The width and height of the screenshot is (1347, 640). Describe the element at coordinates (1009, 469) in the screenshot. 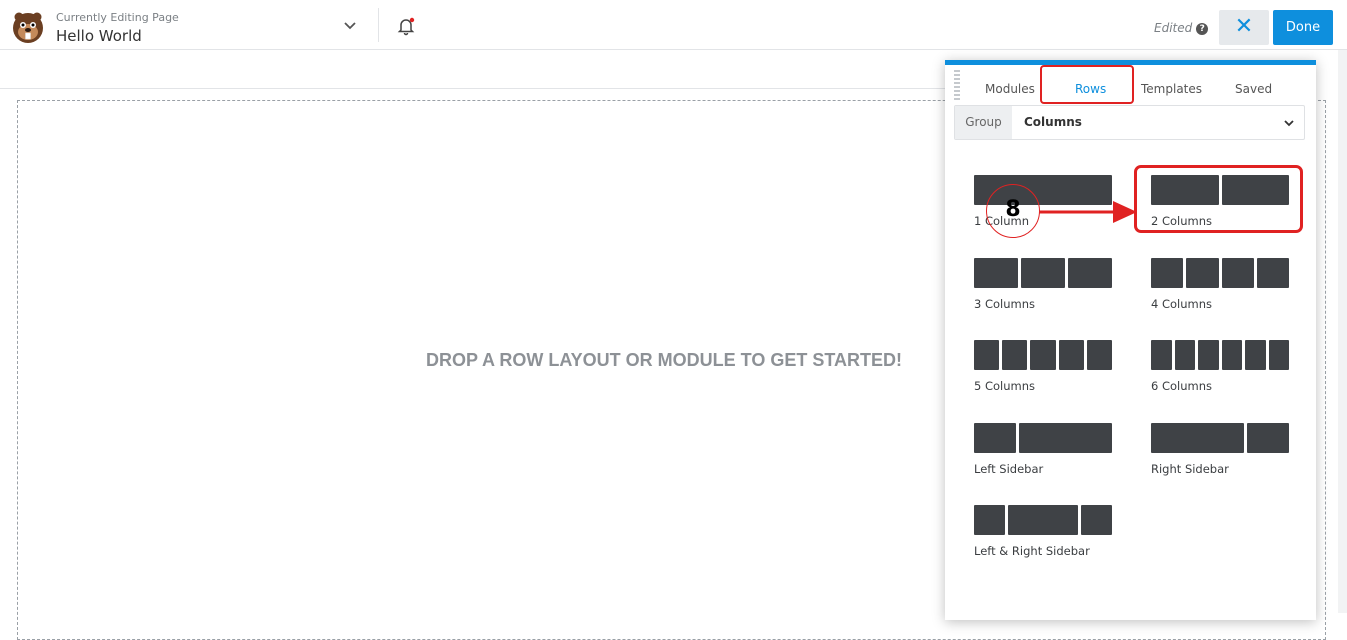

I see `layout-label: Left Sidebar` at that location.